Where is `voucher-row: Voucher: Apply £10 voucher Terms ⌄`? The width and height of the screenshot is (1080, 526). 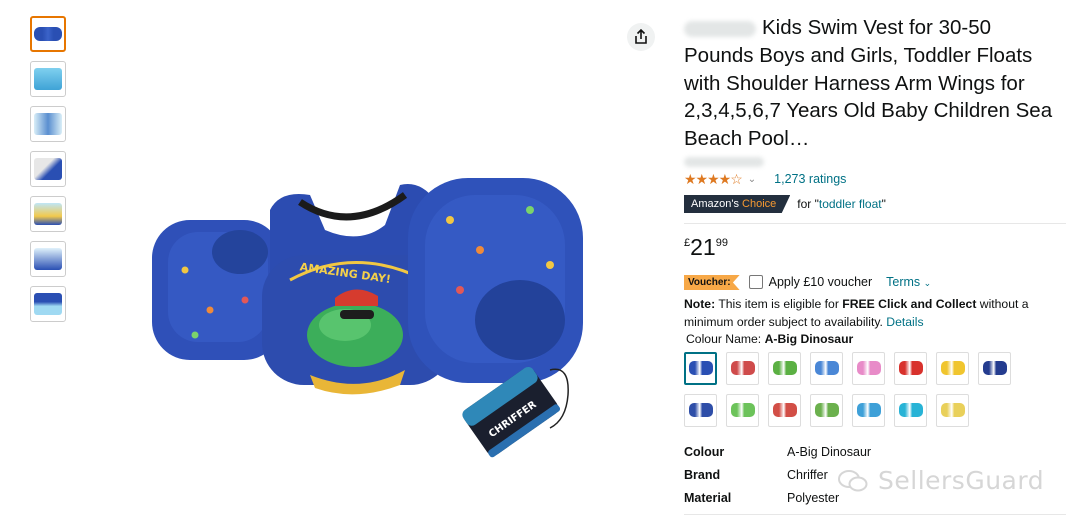 voucher-row: Voucher: Apply £10 voucher Terms ⌄ is located at coordinates (869, 282).